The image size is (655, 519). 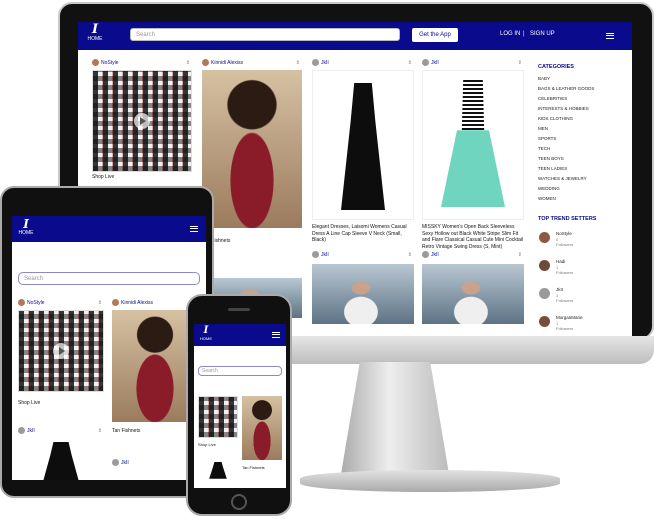 What do you see at coordinates (563, 108) in the screenshot?
I see `category-link: INTERESTS & HOBBIES` at bounding box center [563, 108].